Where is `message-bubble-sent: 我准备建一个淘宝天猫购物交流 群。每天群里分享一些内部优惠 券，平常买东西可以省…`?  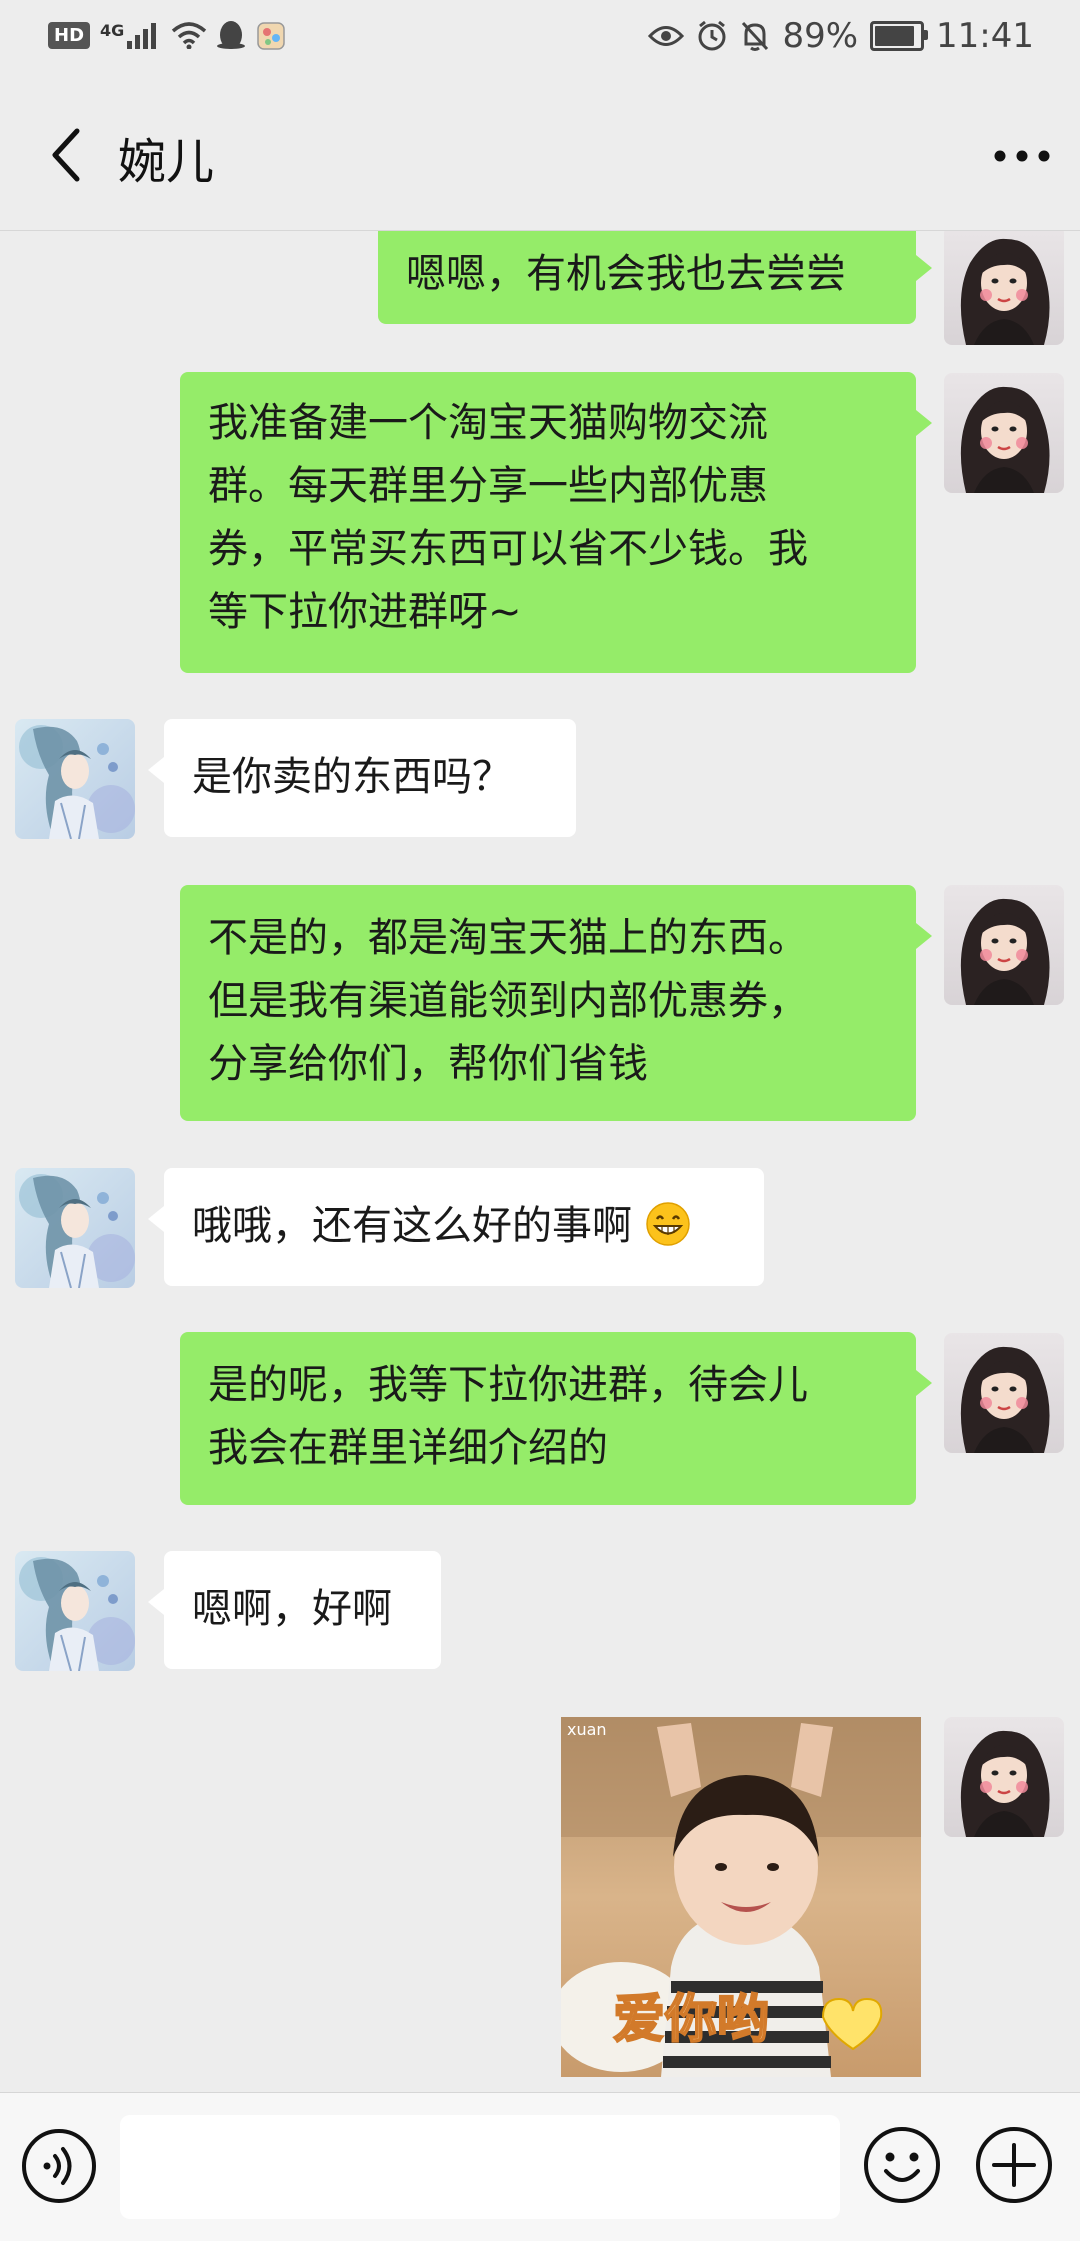
message-bubble-sent: 我准备建一个淘宝天猫购物交流 群。每天群里分享一些内部优惠 券，平常买东西可以省… is located at coordinates (556, 522).